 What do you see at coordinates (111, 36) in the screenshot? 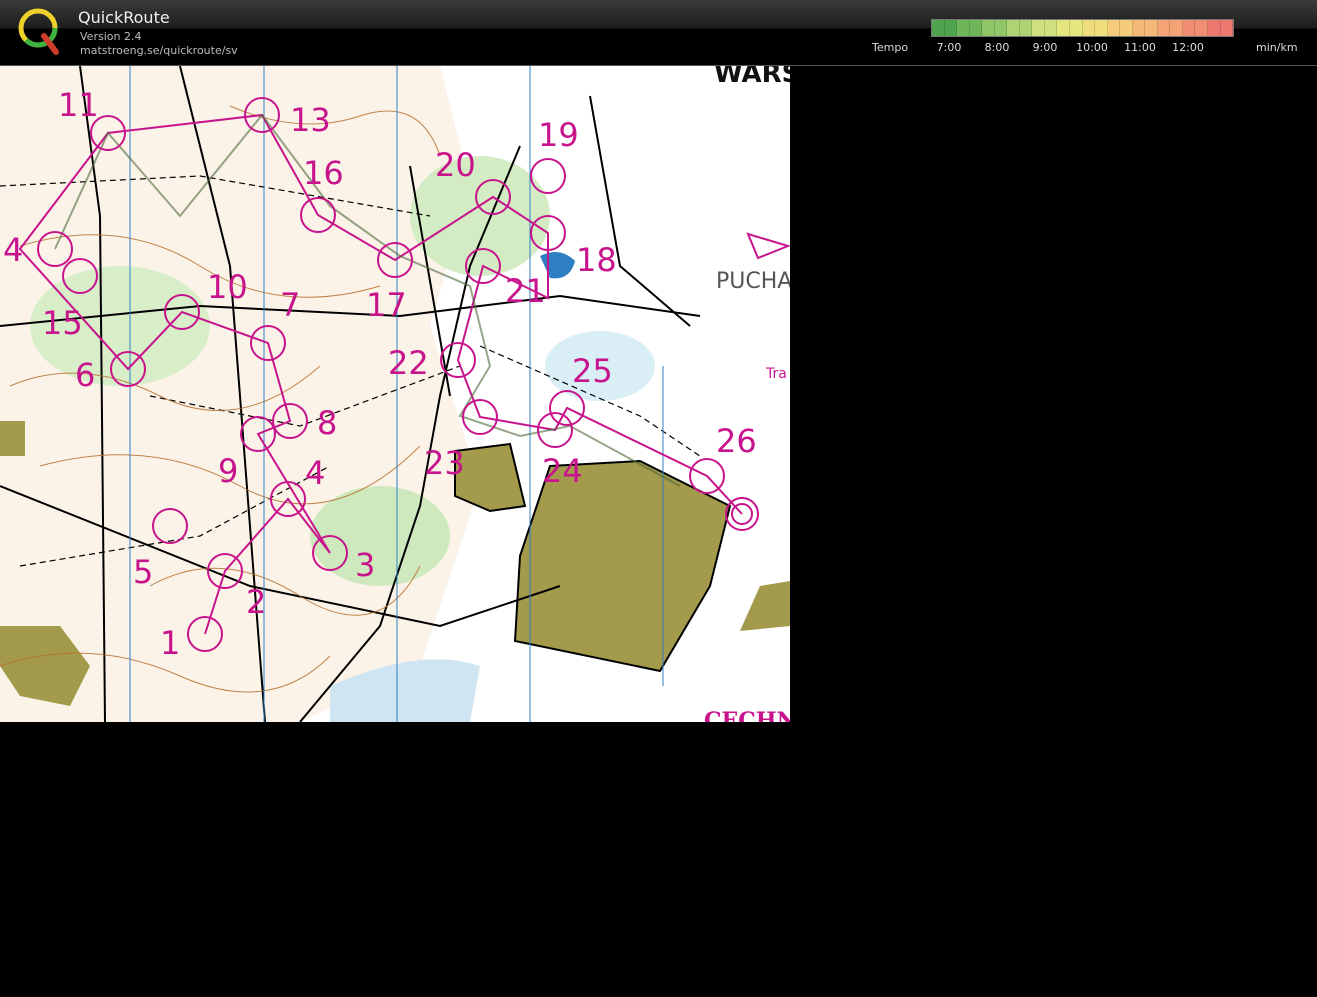
I see `app-version: Version 2.4` at bounding box center [111, 36].